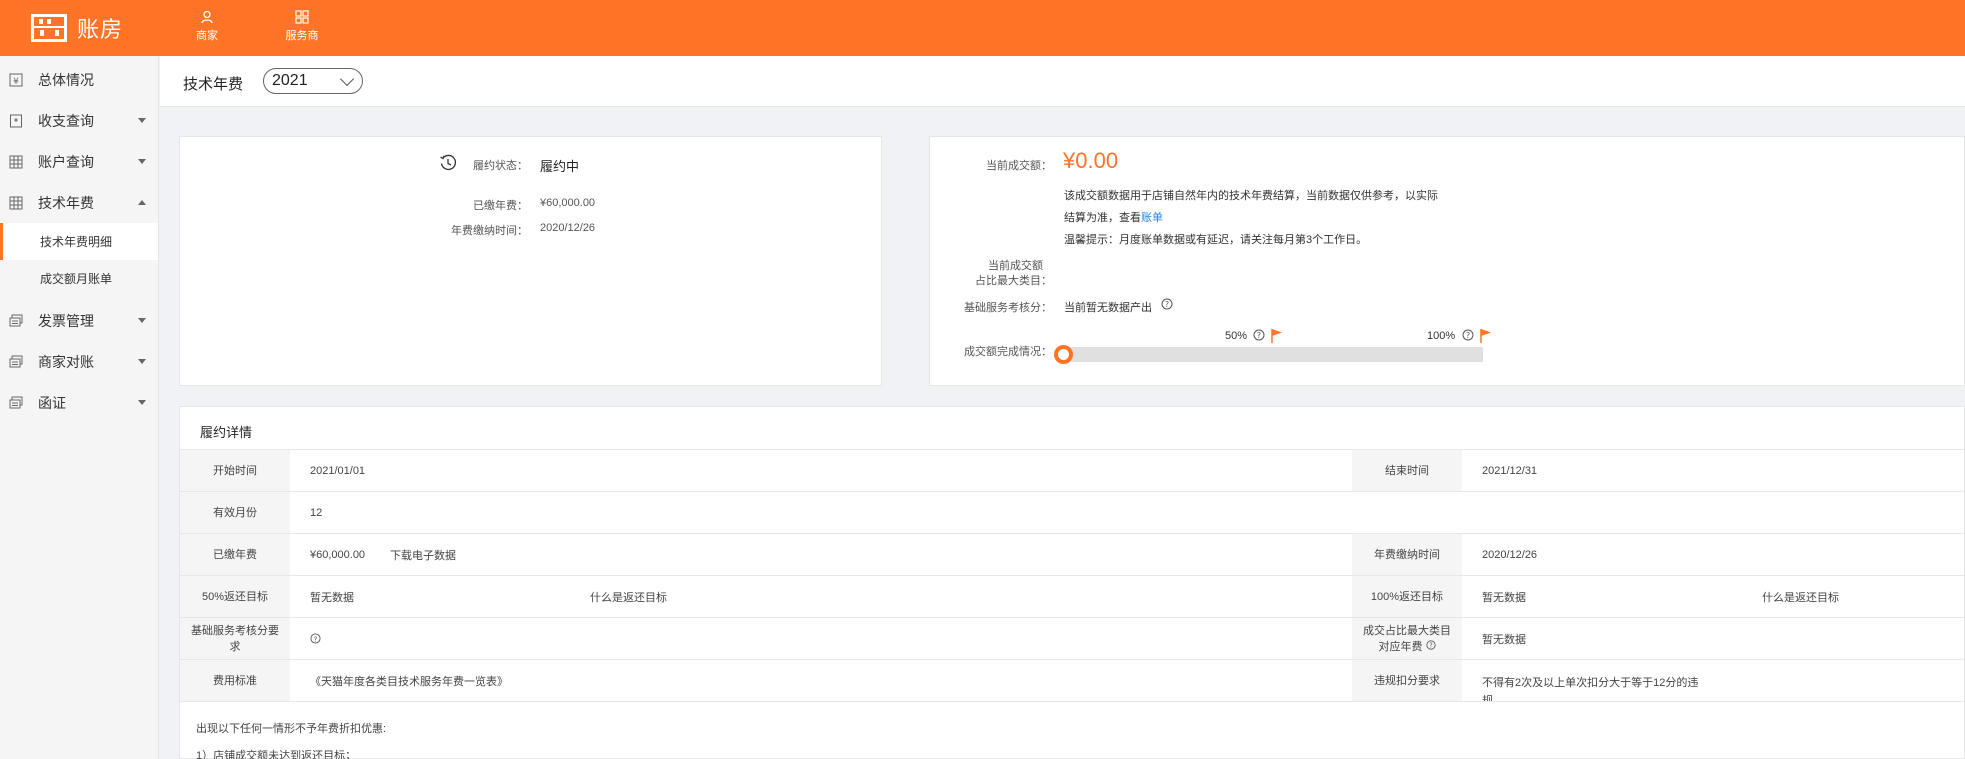 This screenshot has width=1965, height=759. Describe the element at coordinates (1008, 308) in the screenshot. I see `service-score-label: 基础服务考核分：` at that location.